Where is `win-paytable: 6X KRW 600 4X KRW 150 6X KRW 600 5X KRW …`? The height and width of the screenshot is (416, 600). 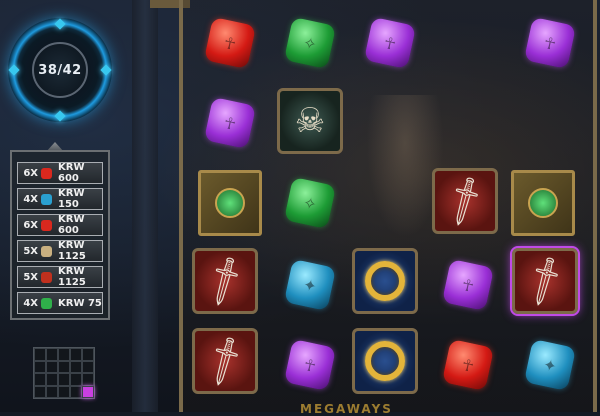
win-paytable: 6X KRW 600 4X KRW 150 6X KRW 600 5X KRW … is located at coordinates (60, 235).